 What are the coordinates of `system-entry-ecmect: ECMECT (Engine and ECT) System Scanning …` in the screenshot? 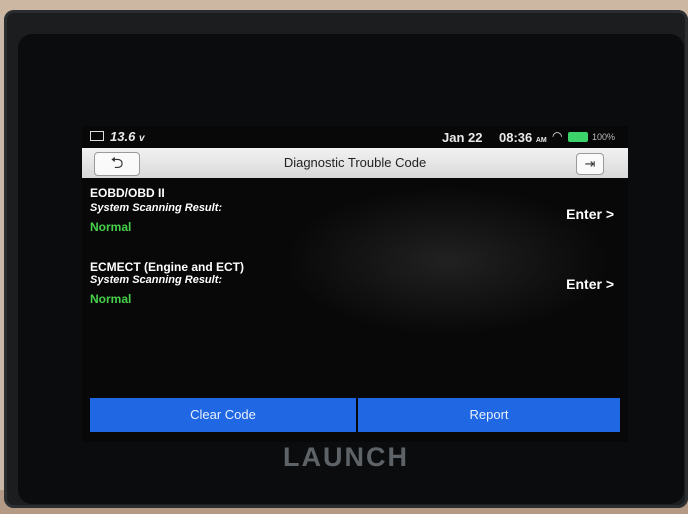 It's located at (355, 283).